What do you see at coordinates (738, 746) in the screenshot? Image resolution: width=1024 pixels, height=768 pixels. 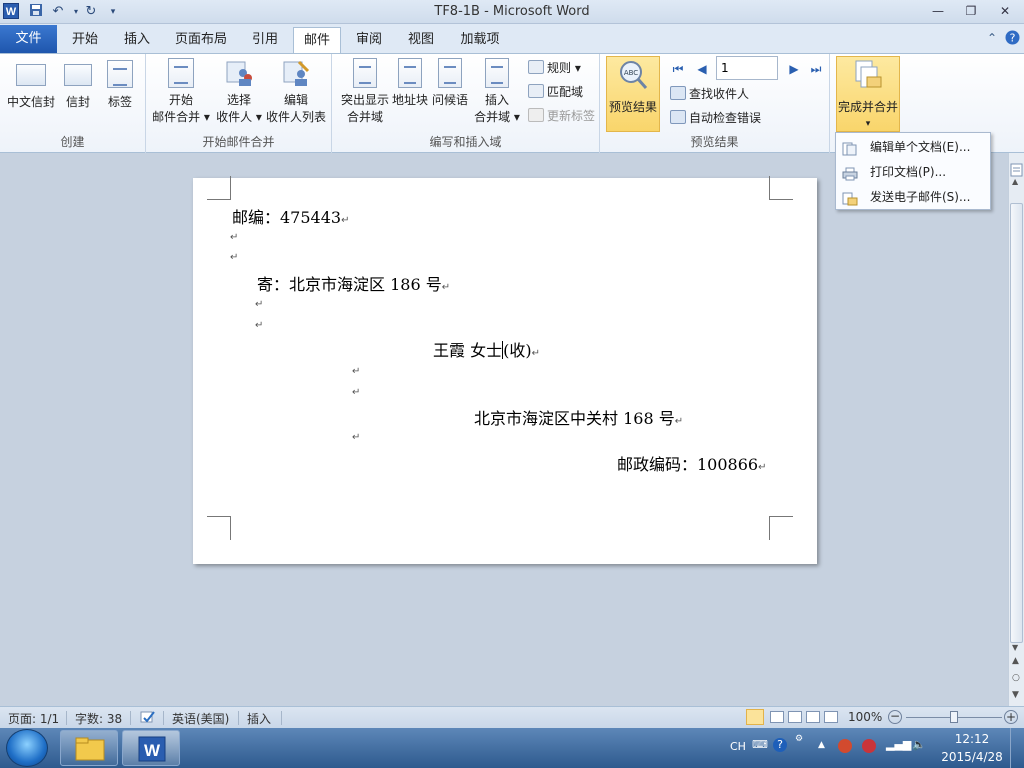 I see `input-language: CH` at bounding box center [738, 746].